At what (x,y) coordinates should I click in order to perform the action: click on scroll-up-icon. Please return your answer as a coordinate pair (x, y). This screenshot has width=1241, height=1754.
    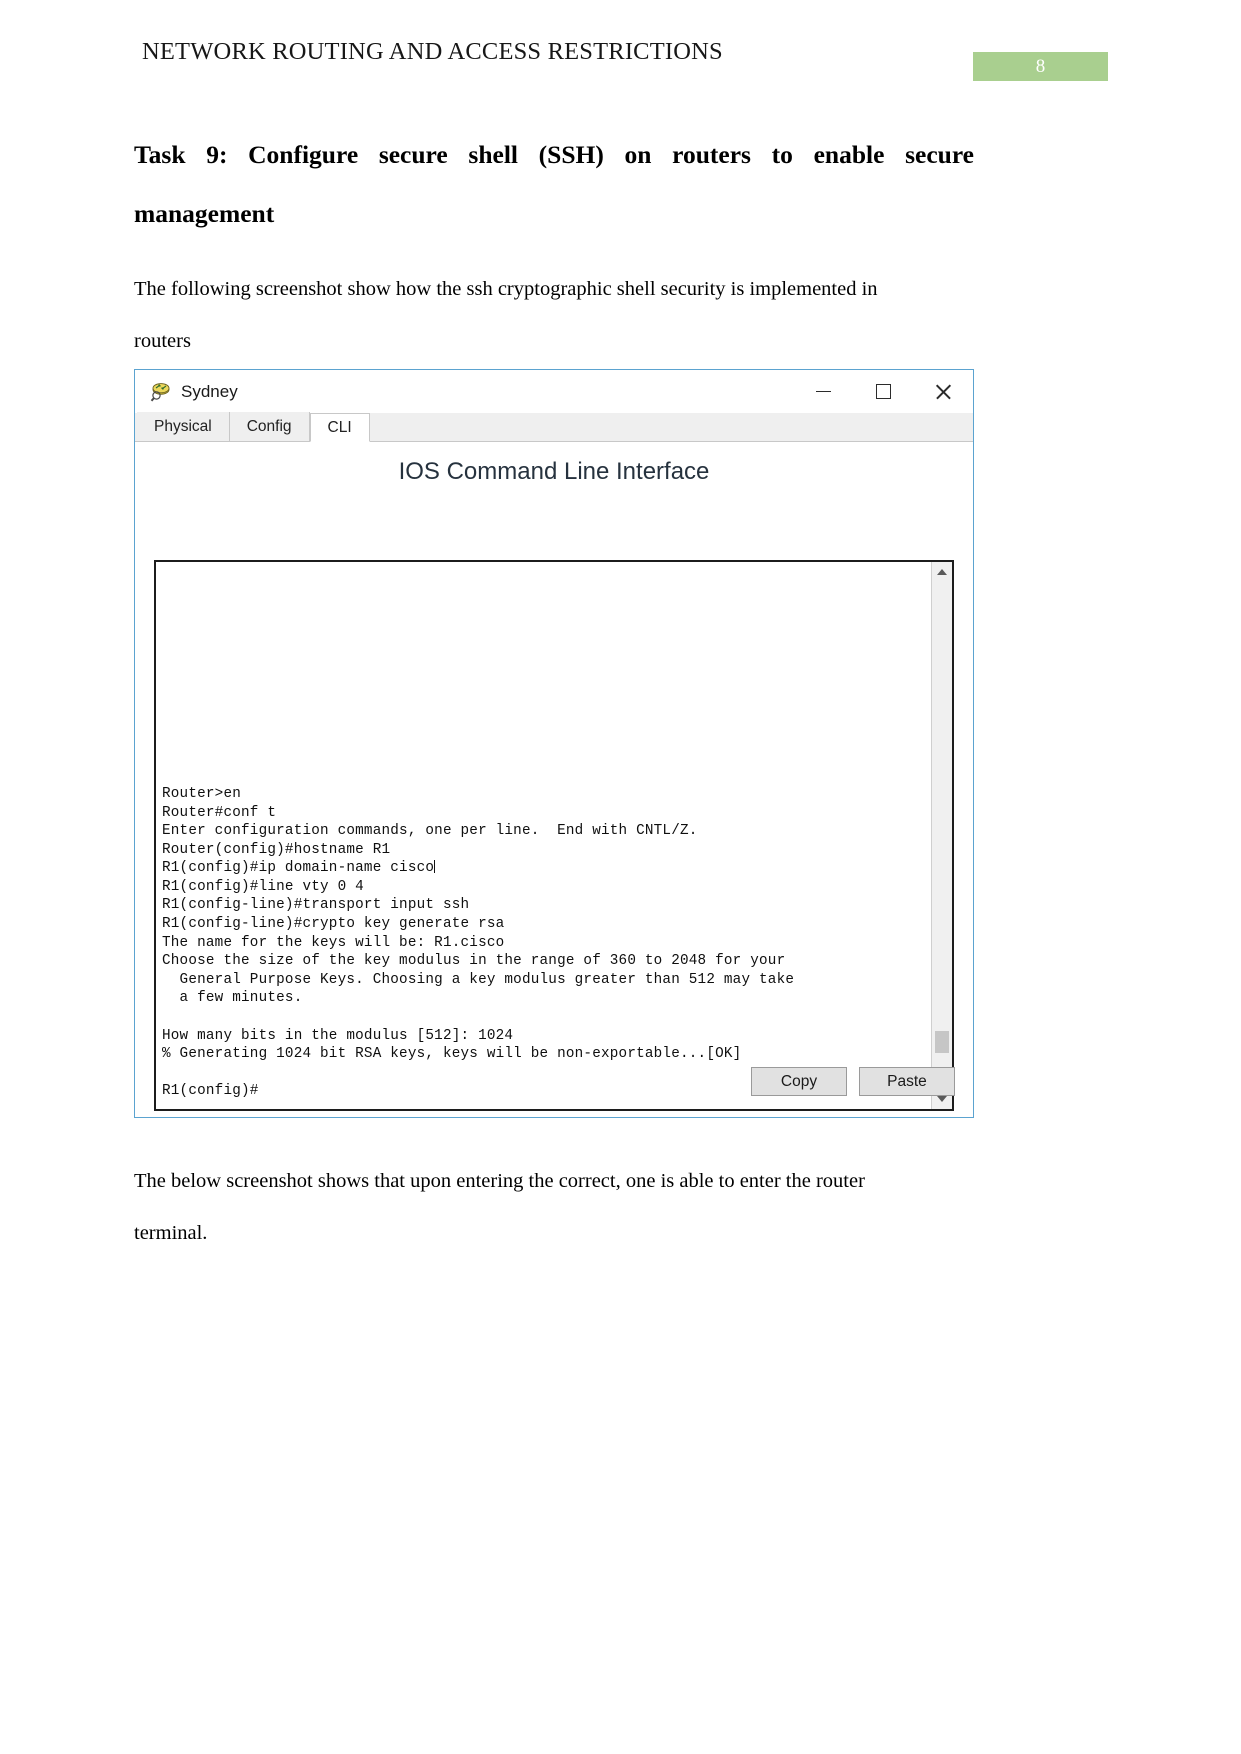
    Looking at the image, I should click on (942, 572).